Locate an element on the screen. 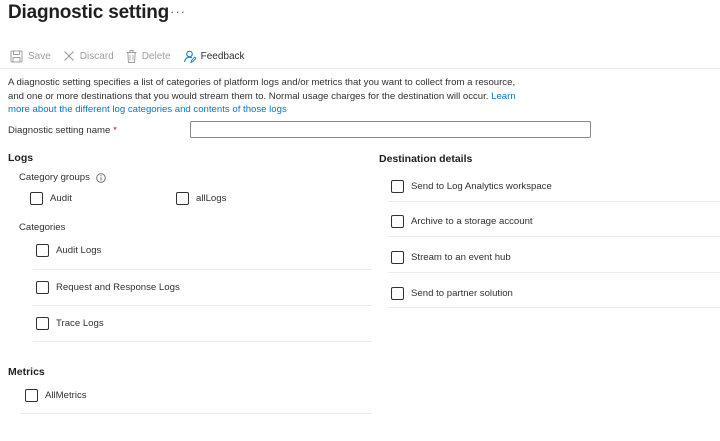  destination-partner-solution: Send to partner solution is located at coordinates (452, 293).